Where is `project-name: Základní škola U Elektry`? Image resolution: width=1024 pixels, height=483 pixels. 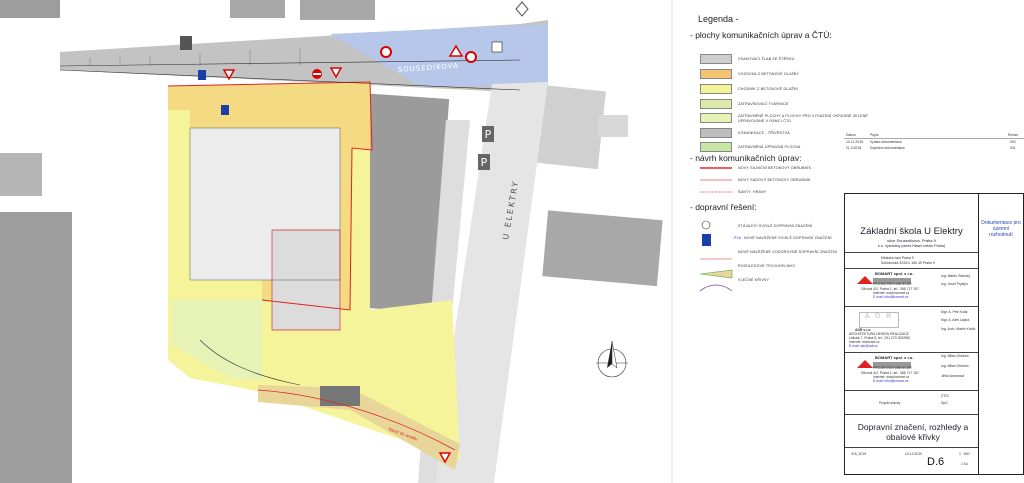 project-name: Základní škola U Elektry is located at coordinates (911, 231).